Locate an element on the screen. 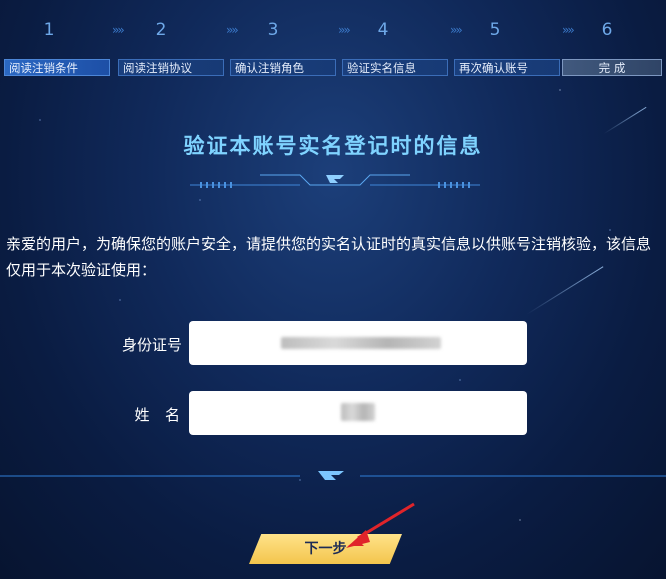  id-number-label: 身份证号 is located at coordinates (151, 345).